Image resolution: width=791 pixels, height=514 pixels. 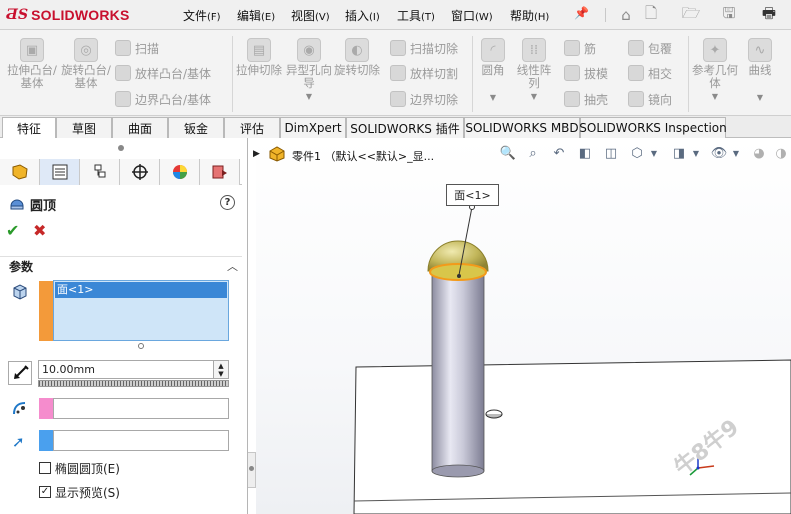 What do you see at coordinates (259, 57) in the screenshot?
I see `extrude-cut-button: ▤ 拉伸切除` at bounding box center [259, 57].